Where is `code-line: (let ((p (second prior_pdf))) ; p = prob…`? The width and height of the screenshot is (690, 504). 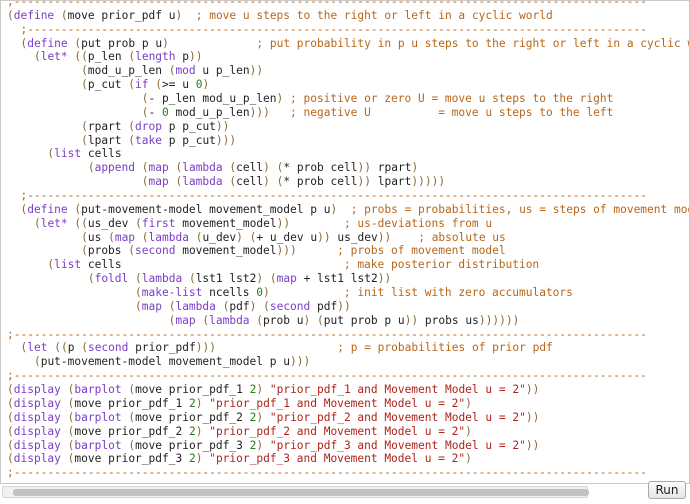
code-line: (let ((p (second prior_pdf))) ; p = prob… is located at coordinates (286, 348).